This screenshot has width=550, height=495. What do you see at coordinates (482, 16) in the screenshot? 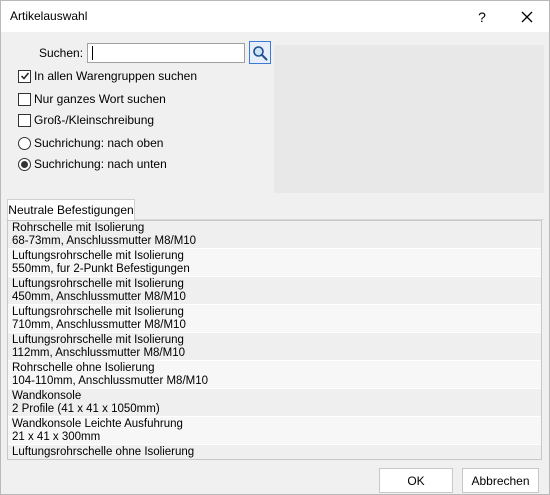
I see `help-button: ?` at bounding box center [482, 16].